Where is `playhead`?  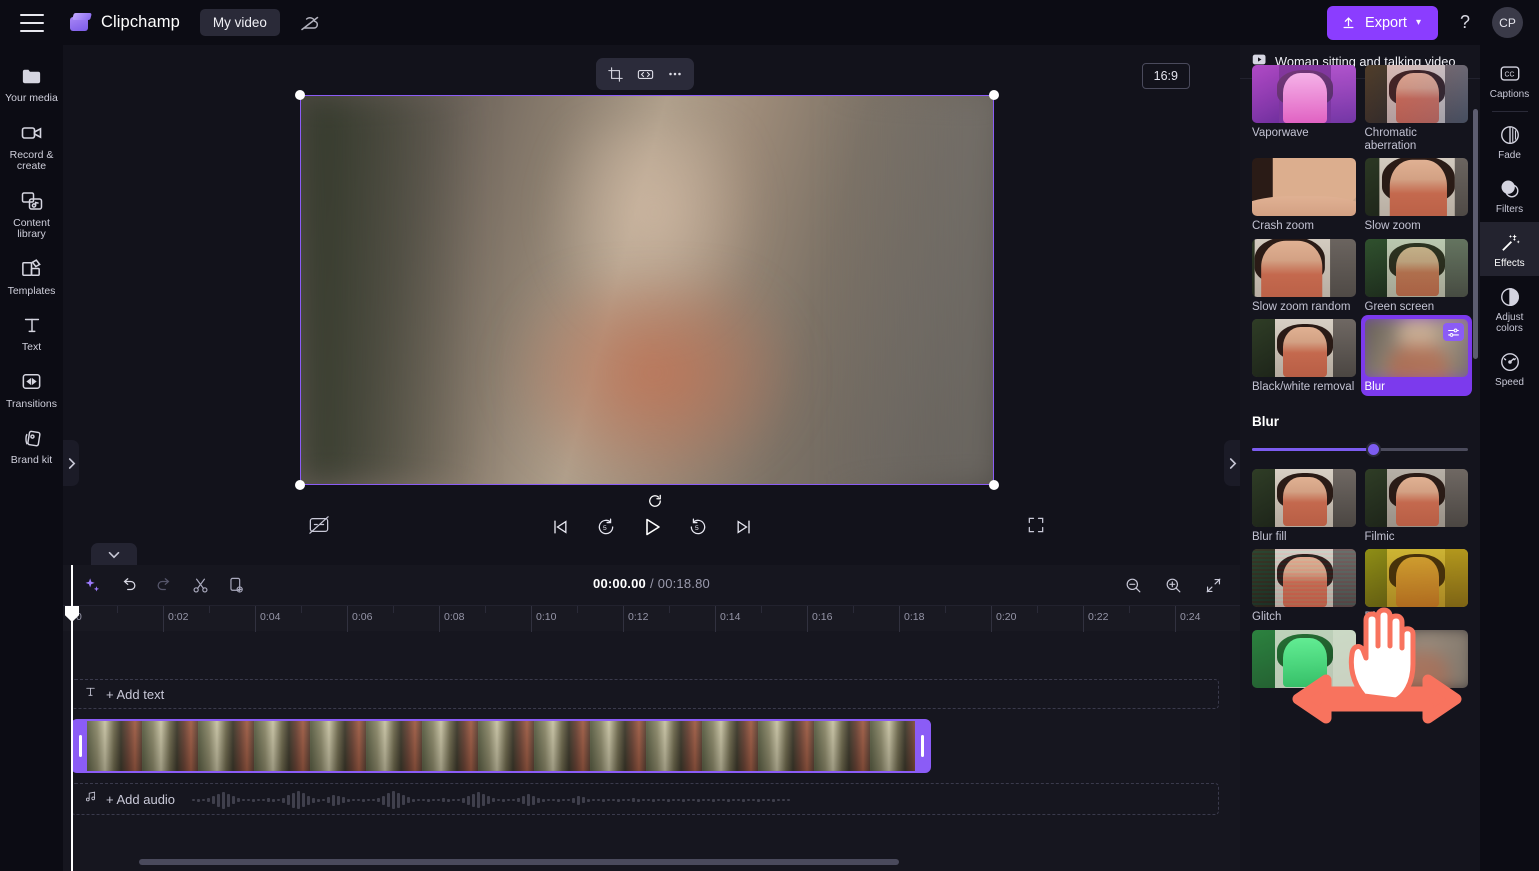
playhead is located at coordinates (72, 718).